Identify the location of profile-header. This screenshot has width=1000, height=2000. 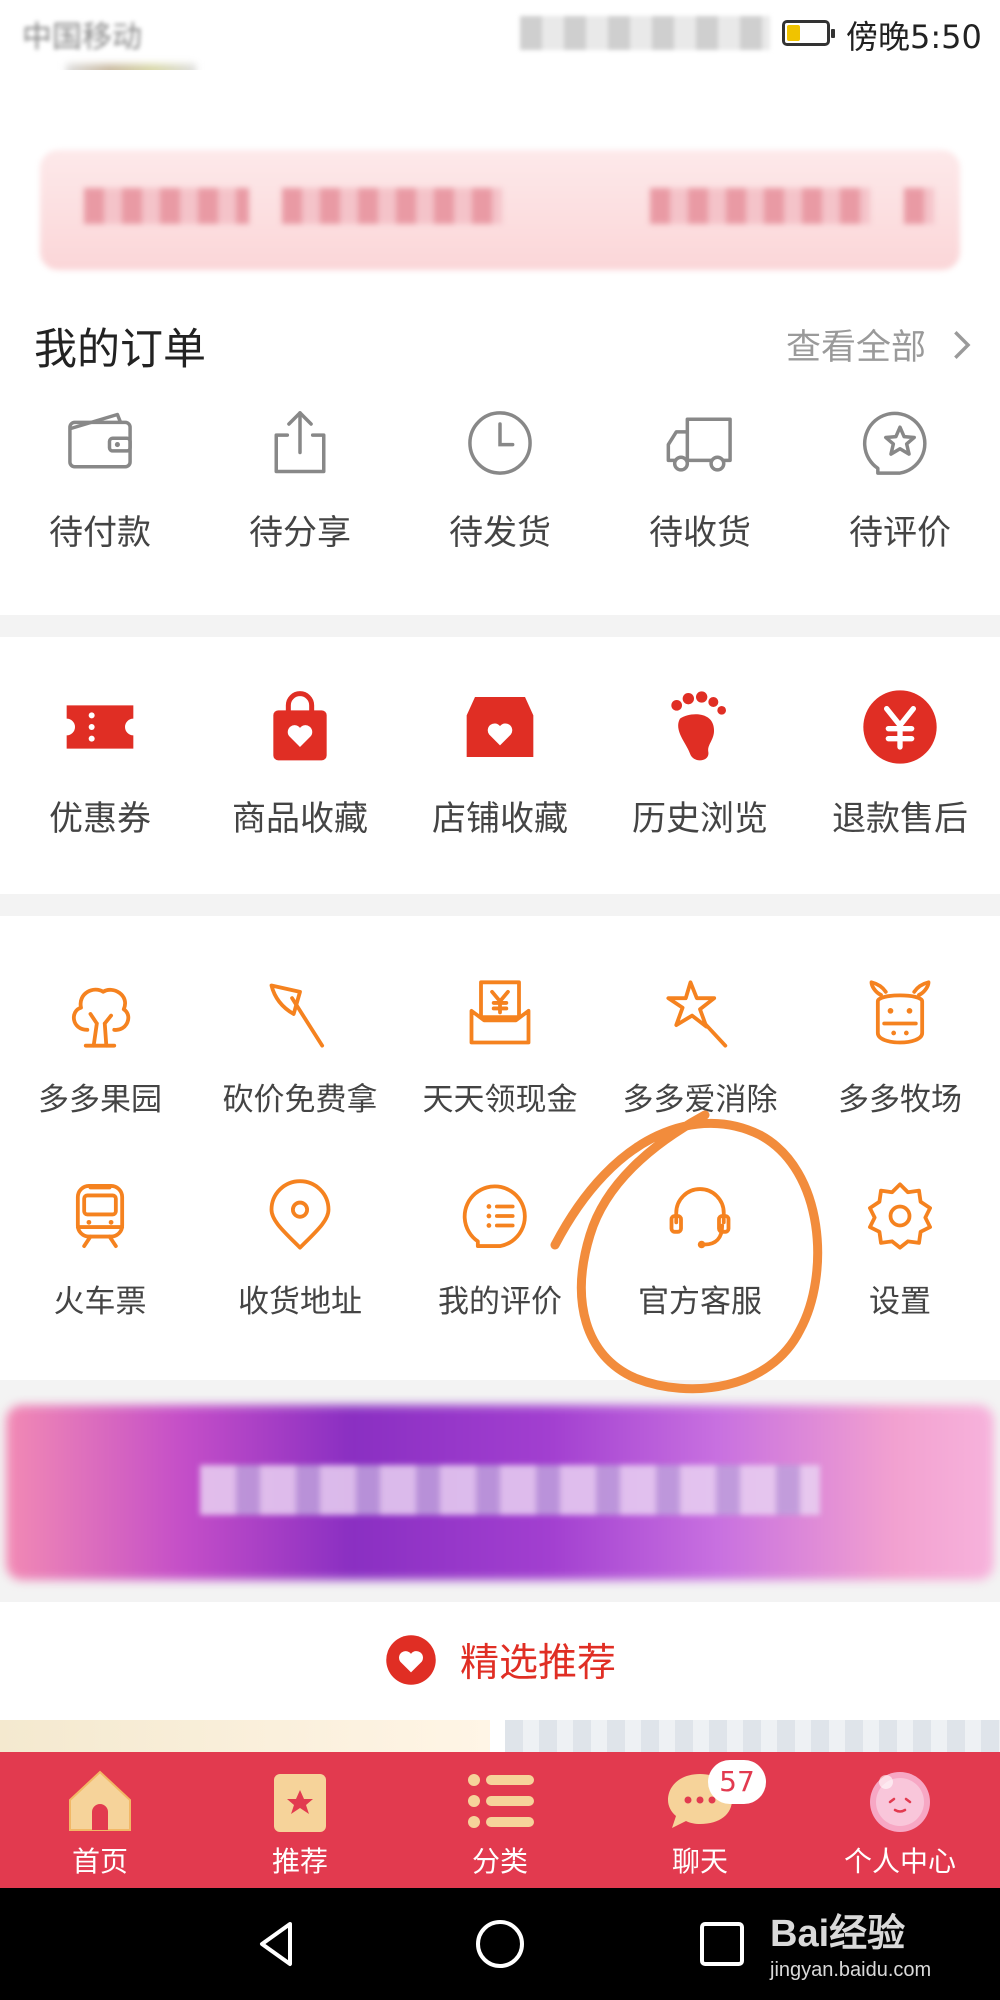
(500, 177).